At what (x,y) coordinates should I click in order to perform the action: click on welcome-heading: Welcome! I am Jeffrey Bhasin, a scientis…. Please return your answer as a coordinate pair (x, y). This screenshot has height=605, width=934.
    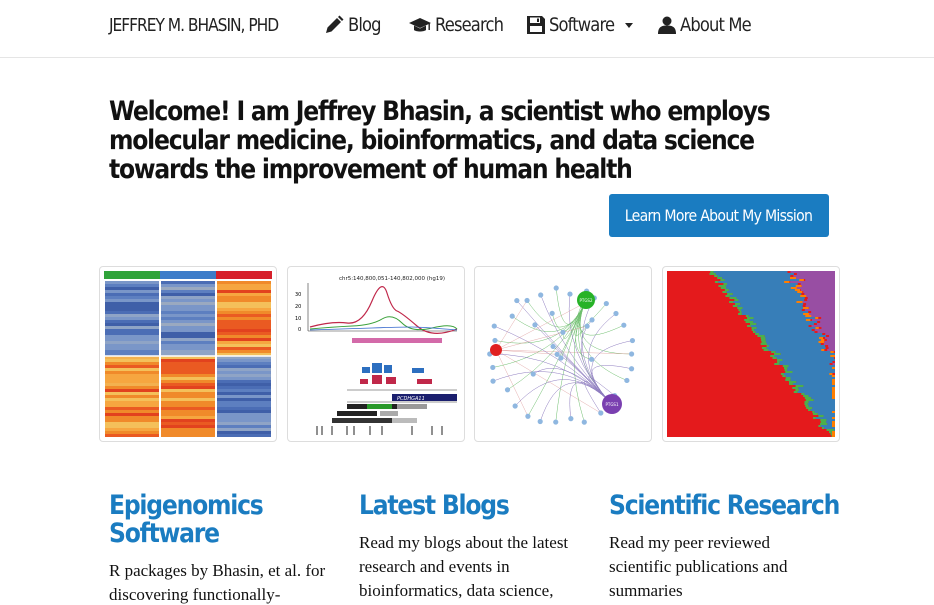
    Looking at the image, I should click on (440, 140).